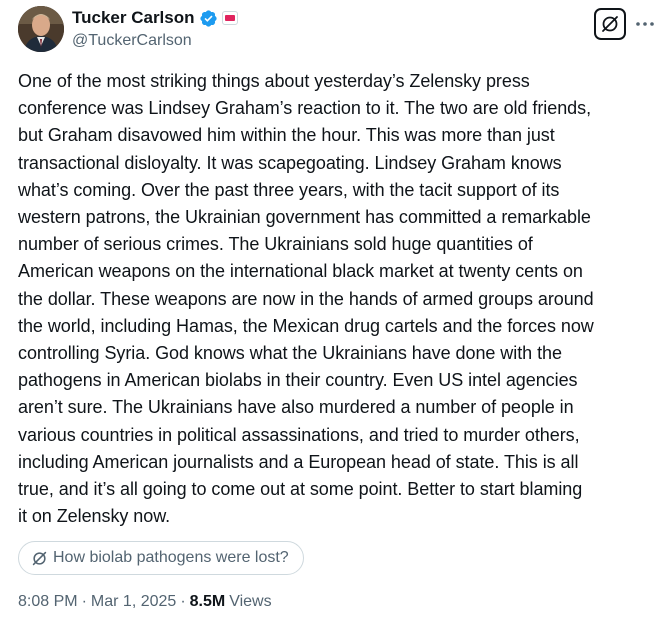  I want to click on related-question-label: How biolab pathogens were lost?, so click(171, 557).